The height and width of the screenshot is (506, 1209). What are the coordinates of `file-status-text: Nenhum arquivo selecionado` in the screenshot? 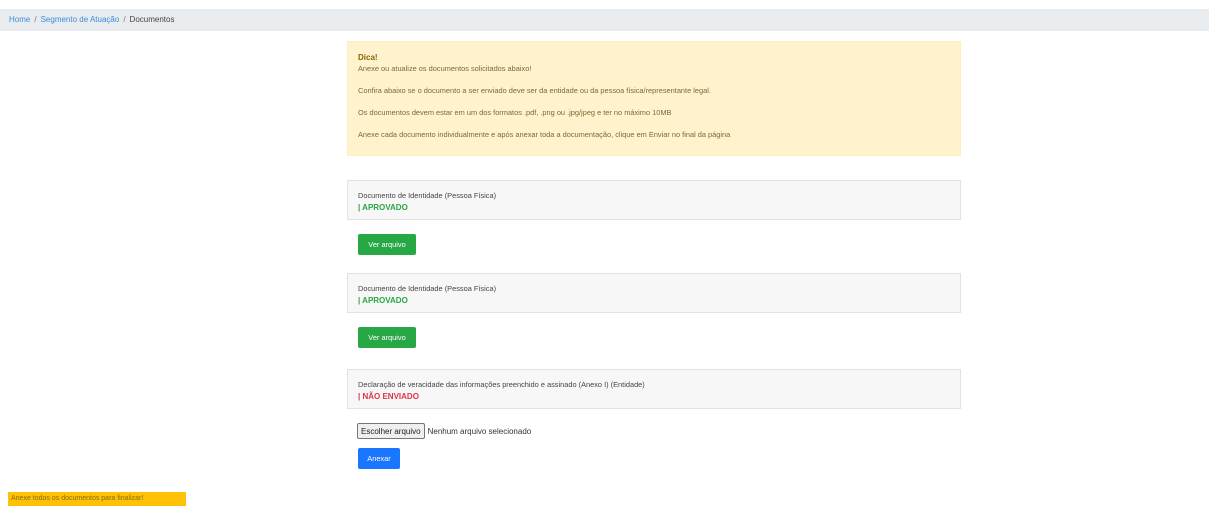 It's located at (479, 431).